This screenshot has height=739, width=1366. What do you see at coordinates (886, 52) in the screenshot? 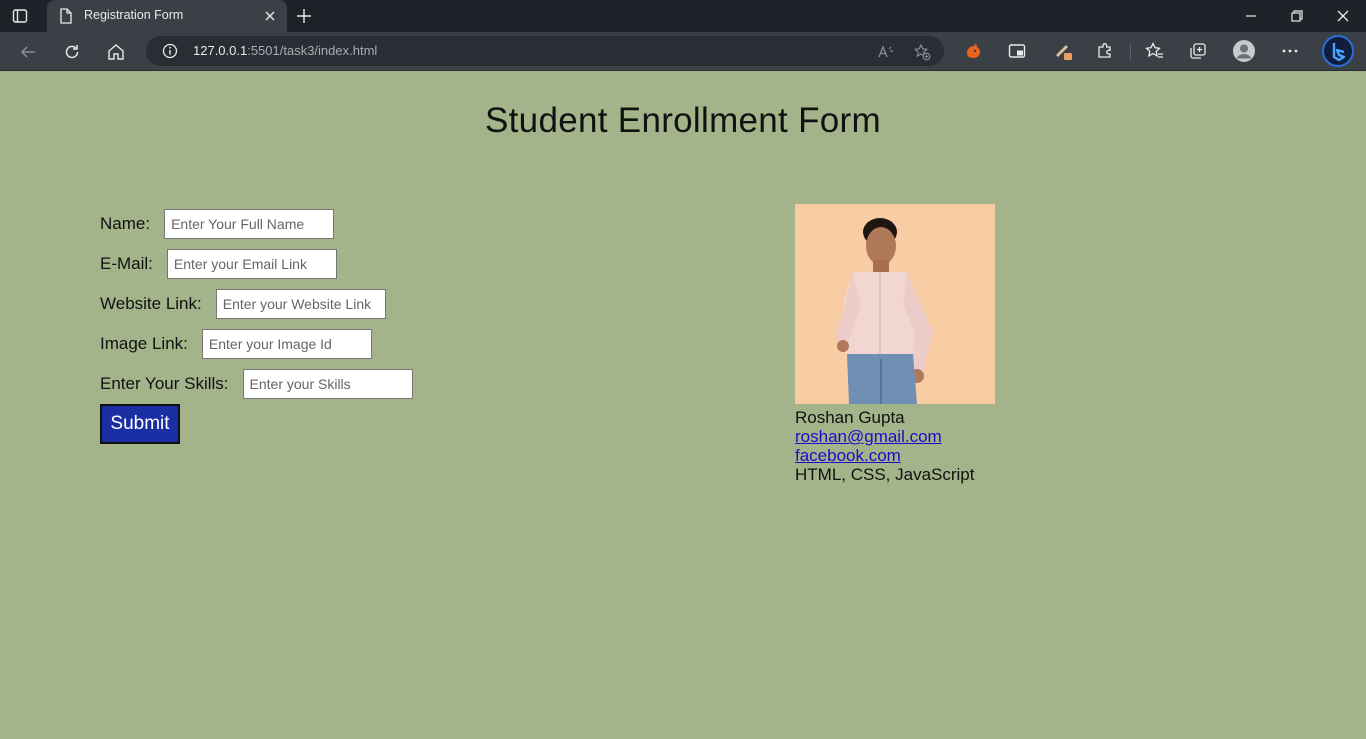
I see `read-aloud-icon` at bounding box center [886, 52].